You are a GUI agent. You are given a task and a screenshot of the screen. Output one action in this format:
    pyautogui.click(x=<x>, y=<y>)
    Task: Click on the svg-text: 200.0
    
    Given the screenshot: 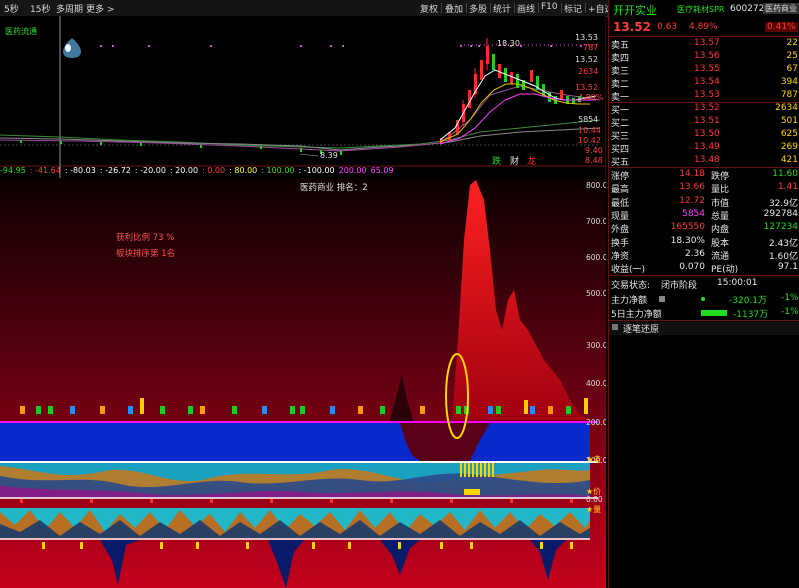 What is the action you would take?
    pyautogui.click(x=596, y=422)
    